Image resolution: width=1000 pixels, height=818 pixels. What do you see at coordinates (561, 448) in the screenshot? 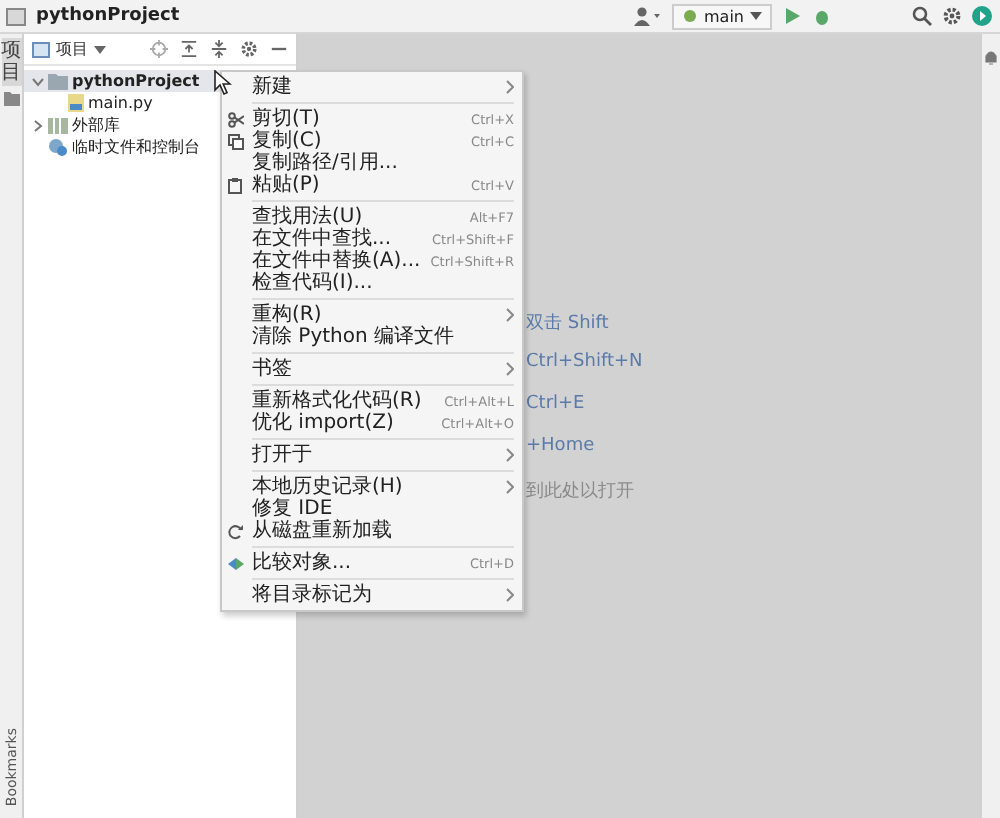
I see `editor-hint: +Home` at bounding box center [561, 448].